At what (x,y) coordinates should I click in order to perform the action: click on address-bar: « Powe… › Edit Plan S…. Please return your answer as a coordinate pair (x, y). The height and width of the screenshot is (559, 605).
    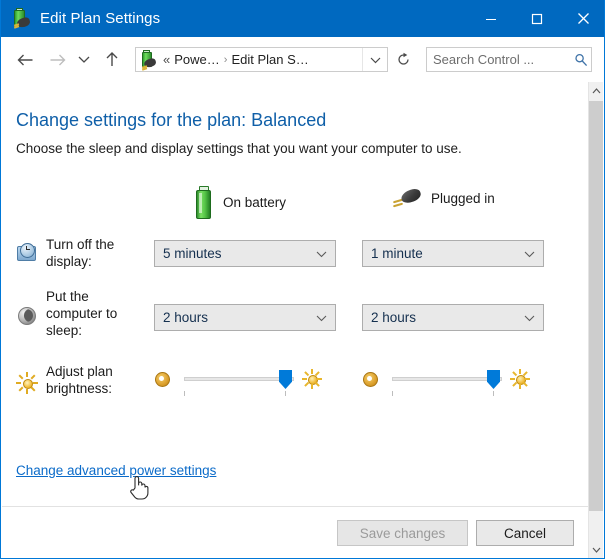
    Looking at the image, I should click on (303, 59).